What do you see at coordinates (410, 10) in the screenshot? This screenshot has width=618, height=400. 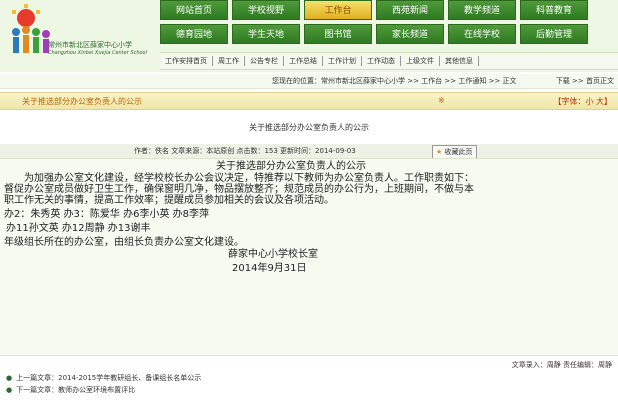 I see `nav-news: 西苑新闻` at bounding box center [410, 10].